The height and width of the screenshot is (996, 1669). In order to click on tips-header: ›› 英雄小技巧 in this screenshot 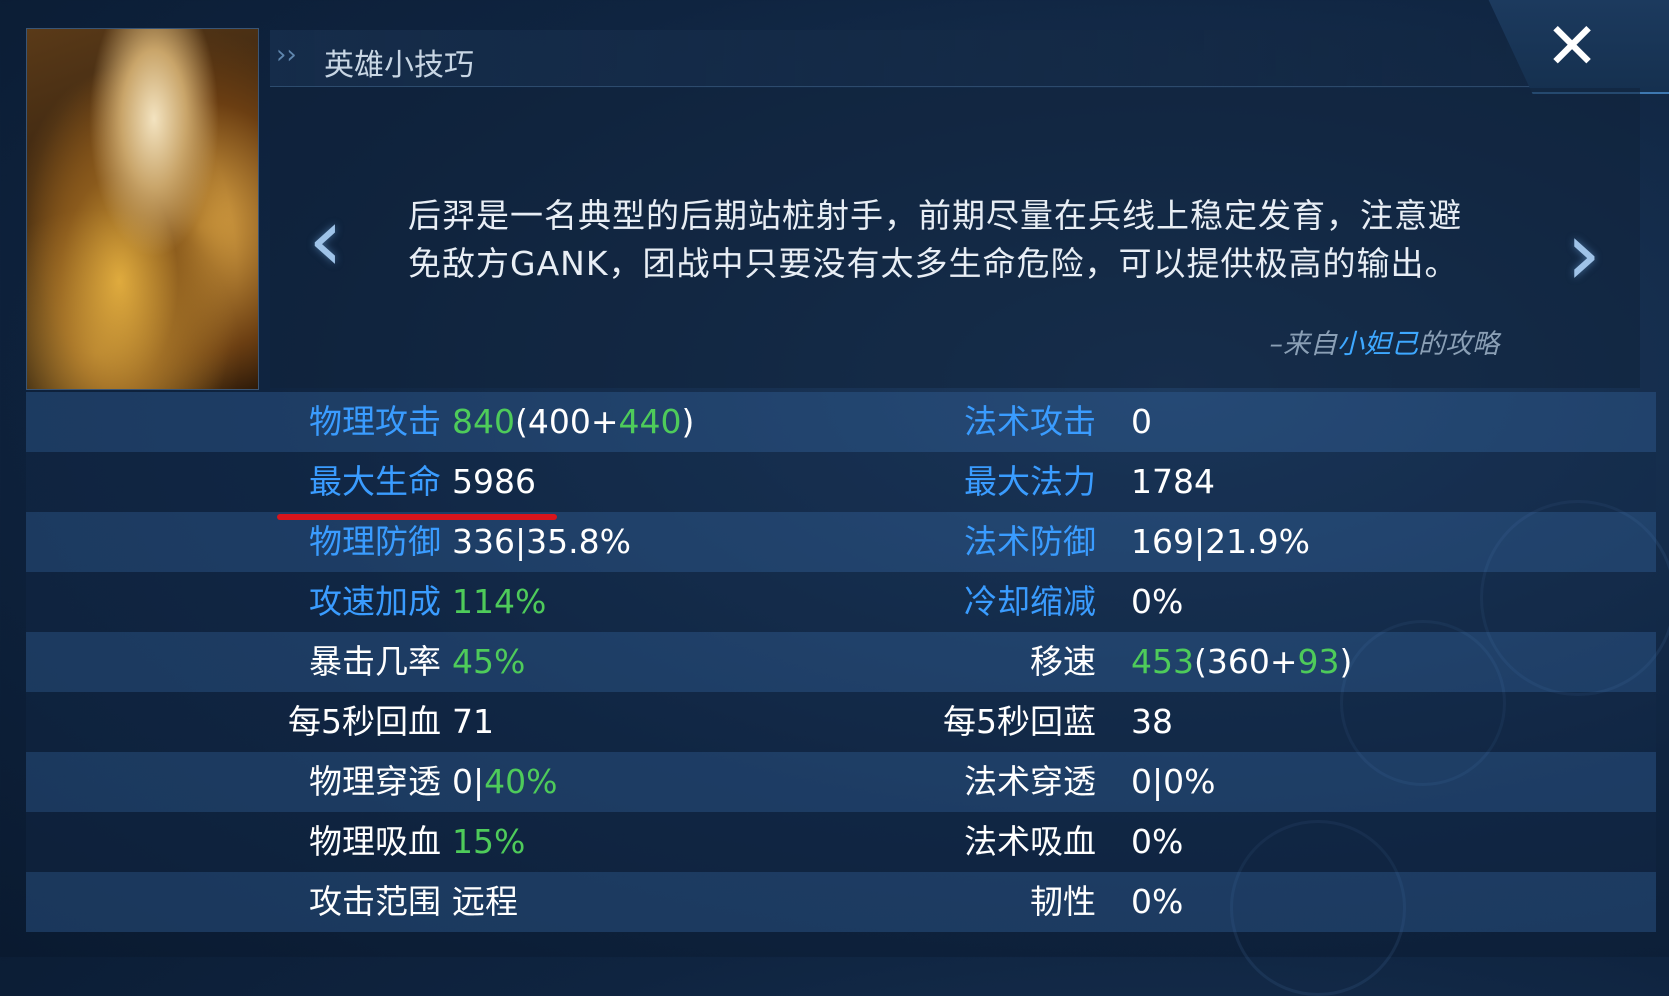, I will do `click(955, 58)`.